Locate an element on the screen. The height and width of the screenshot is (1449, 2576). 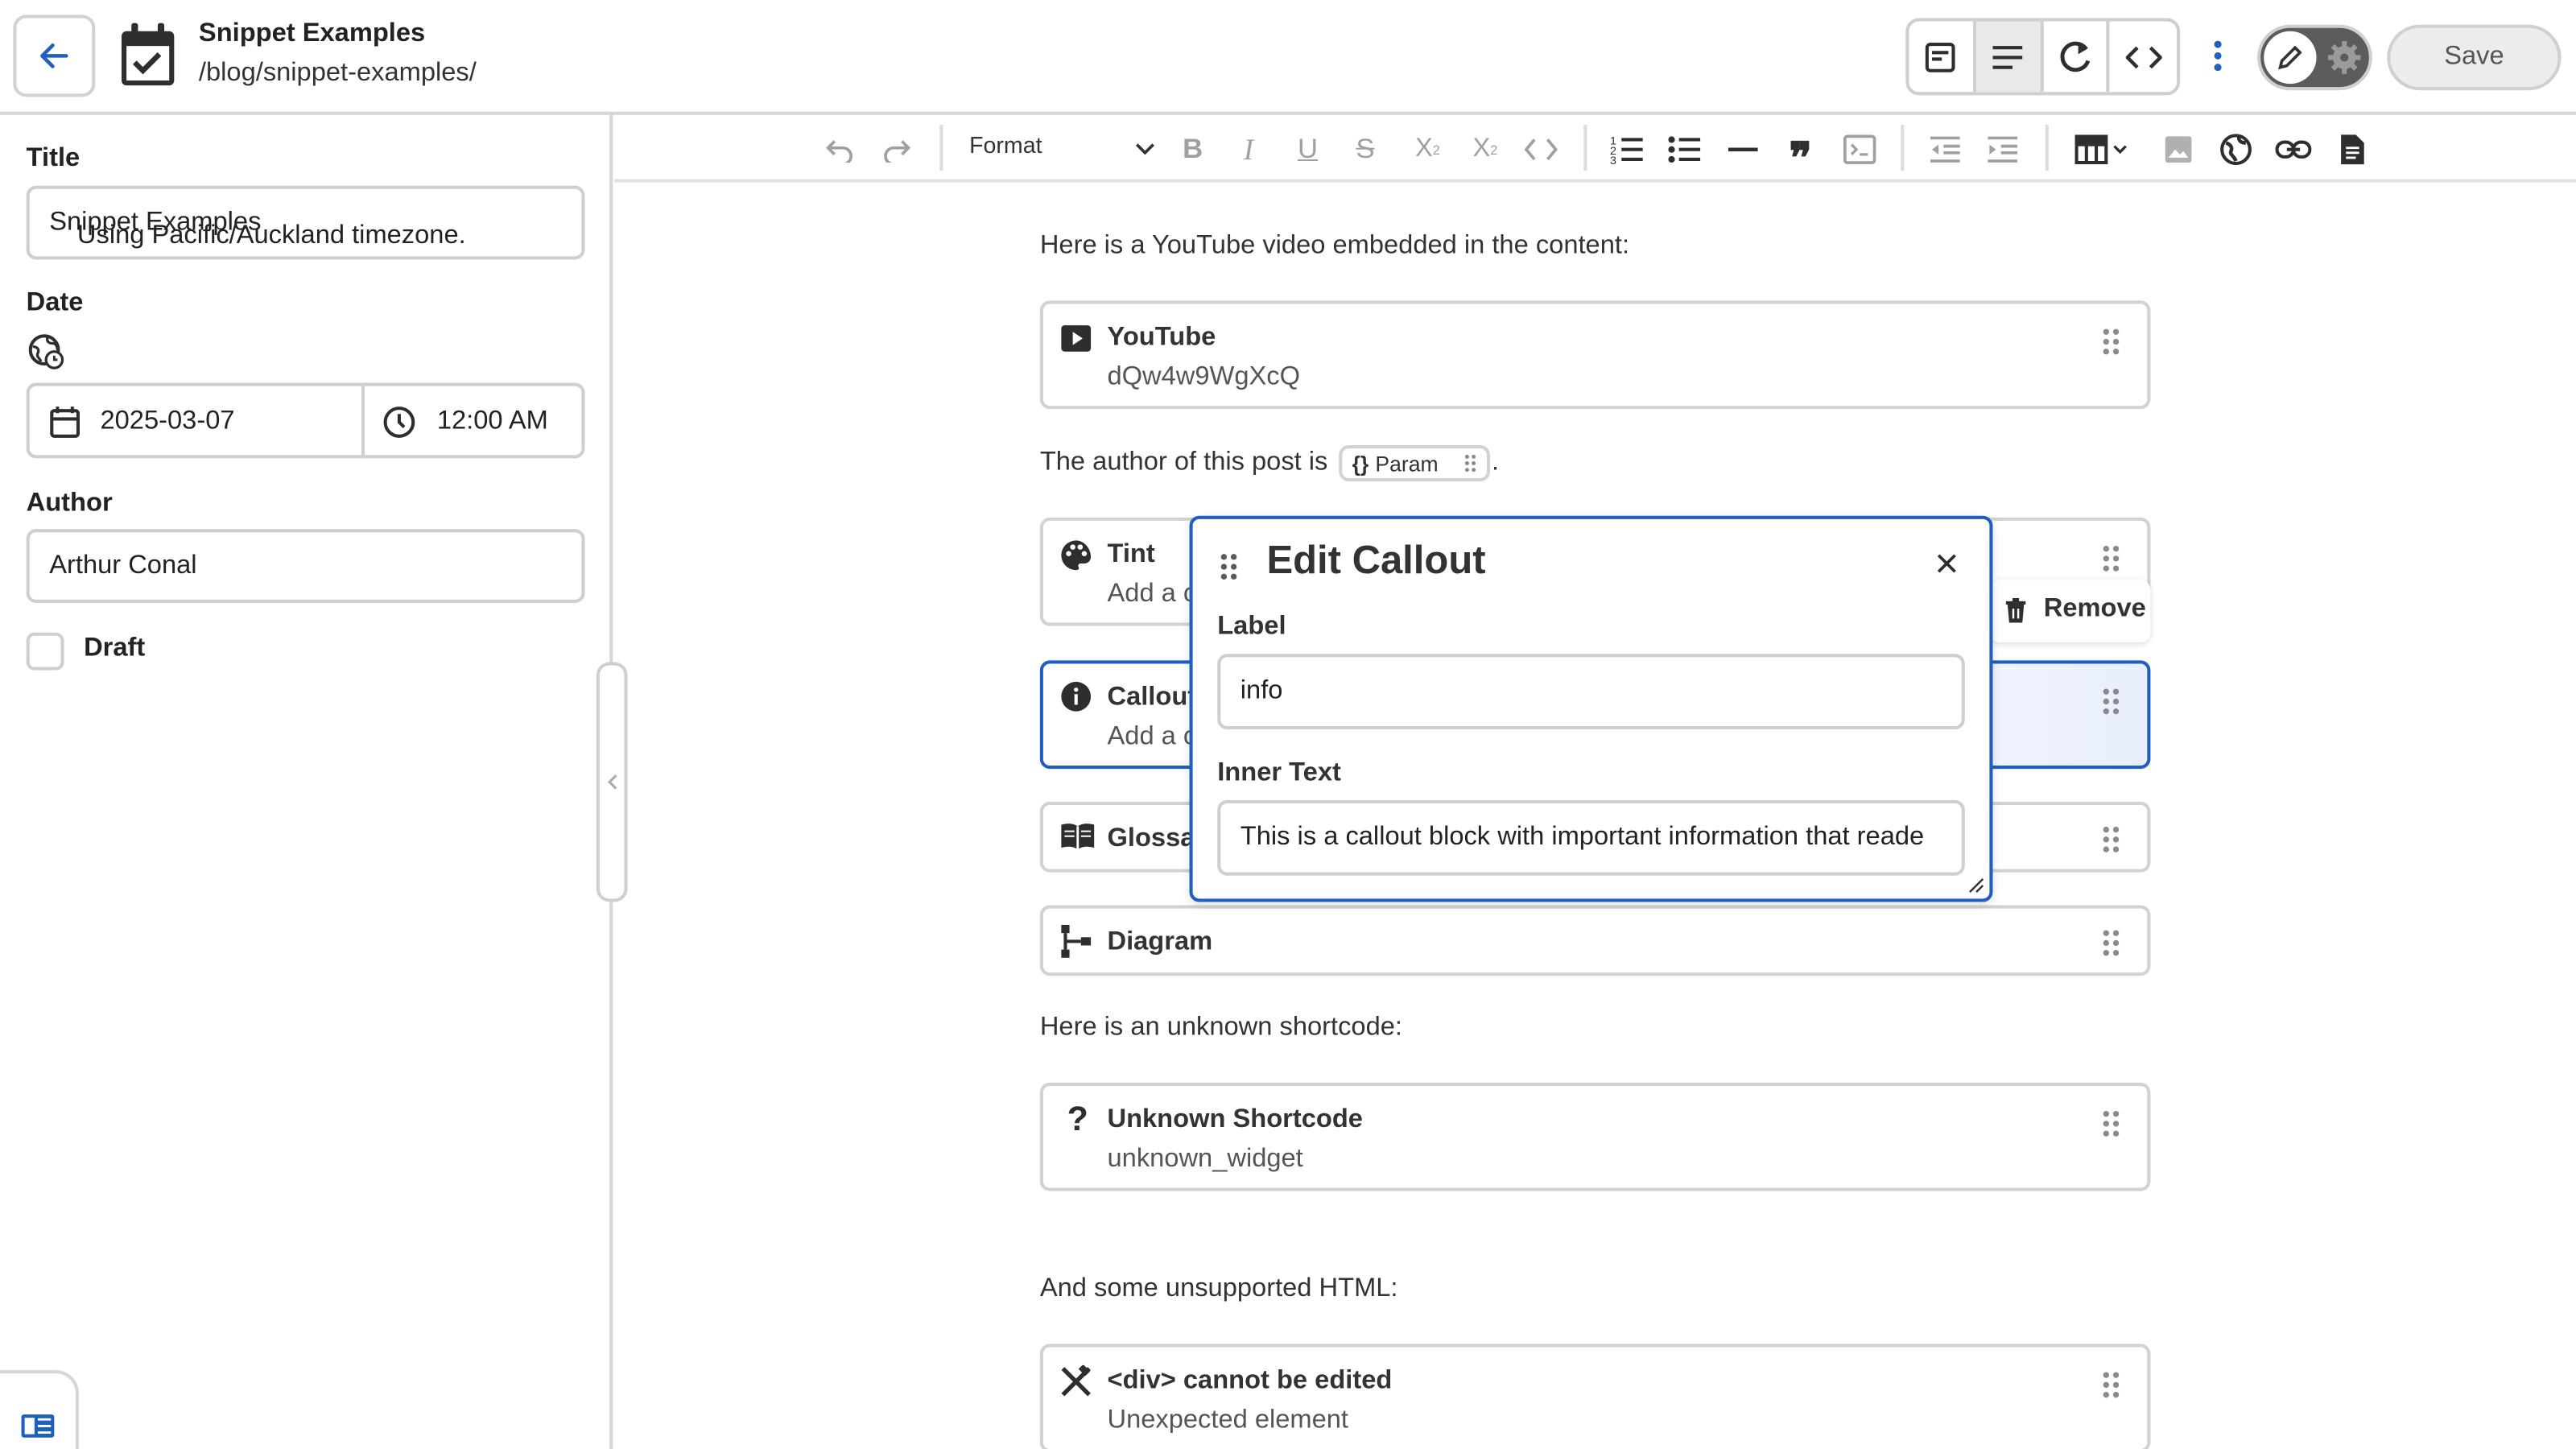
param-label: Param is located at coordinates (1407, 463).